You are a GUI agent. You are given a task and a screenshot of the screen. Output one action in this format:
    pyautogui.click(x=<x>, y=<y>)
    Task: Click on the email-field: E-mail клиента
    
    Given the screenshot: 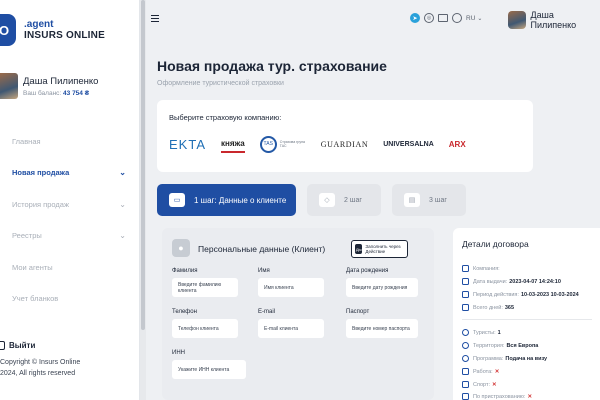 What is the action you would take?
    pyautogui.click(x=291, y=328)
    